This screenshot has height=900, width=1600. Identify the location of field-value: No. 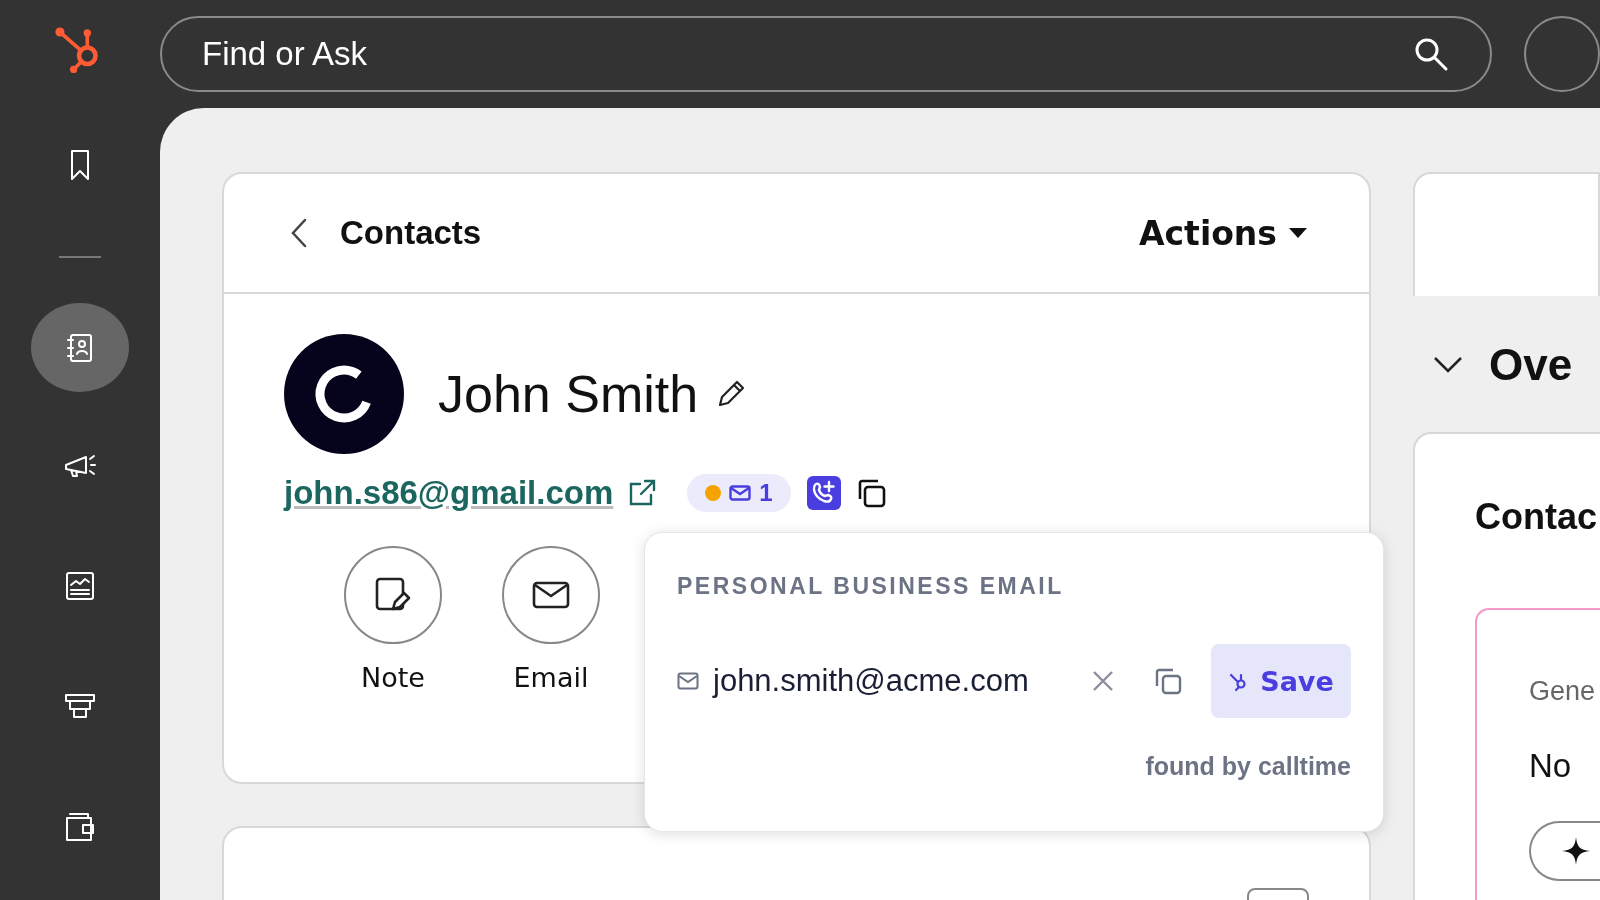
(1551, 766).